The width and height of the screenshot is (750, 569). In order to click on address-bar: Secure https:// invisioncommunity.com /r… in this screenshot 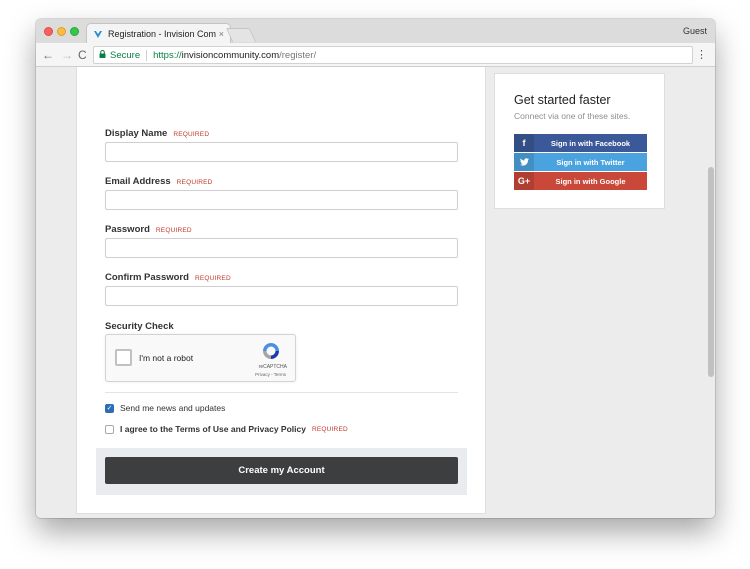, I will do `click(393, 55)`.